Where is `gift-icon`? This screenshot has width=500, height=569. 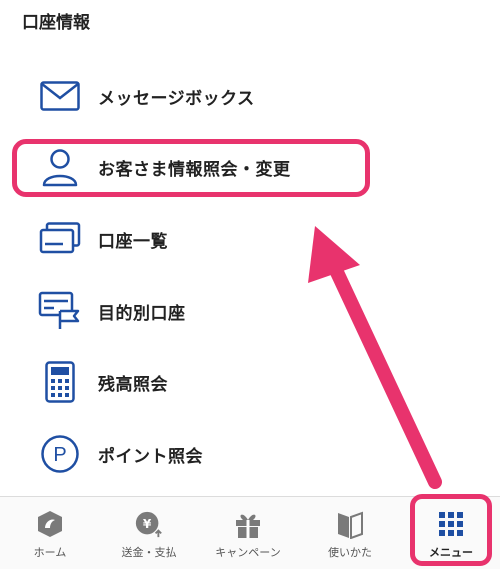 gift-icon is located at coordinates (248, 524).